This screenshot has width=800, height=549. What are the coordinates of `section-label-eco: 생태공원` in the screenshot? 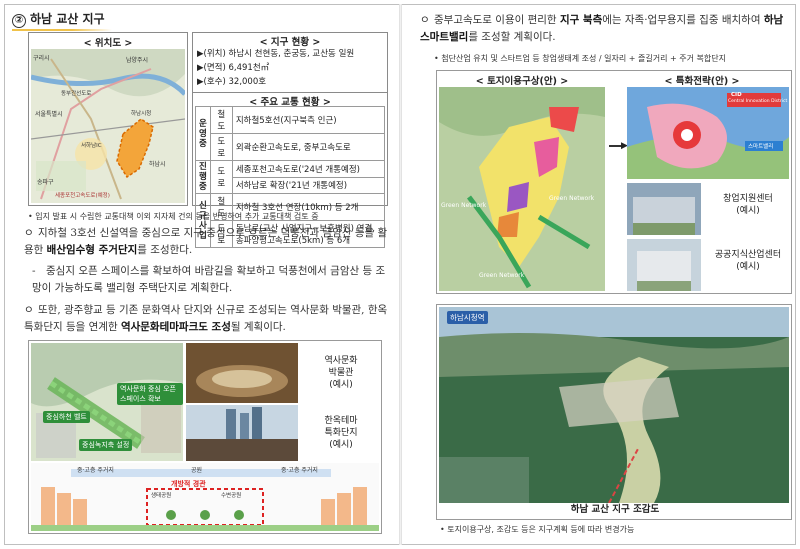 It's located at (161, 496).